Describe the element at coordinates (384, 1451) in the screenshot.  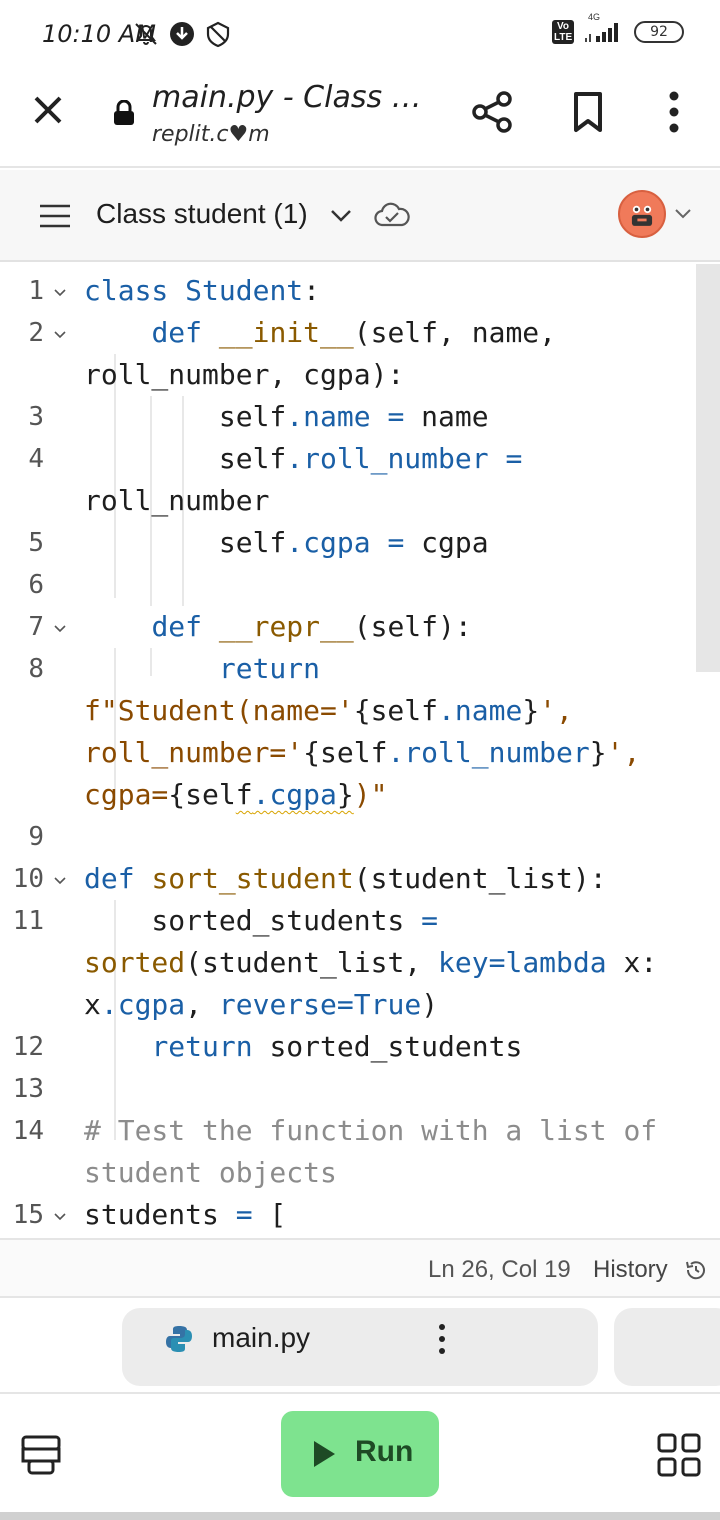
I see `run-label: Run` at that location.